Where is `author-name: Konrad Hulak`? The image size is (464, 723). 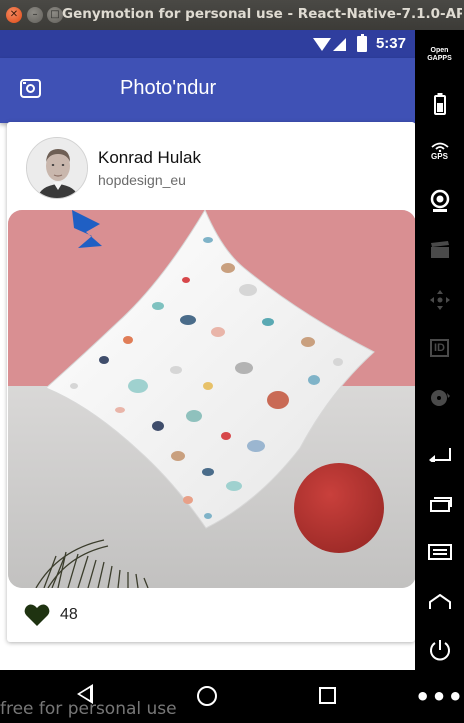 author-name: Konrad Hulak is located at coordinates (149, 158).